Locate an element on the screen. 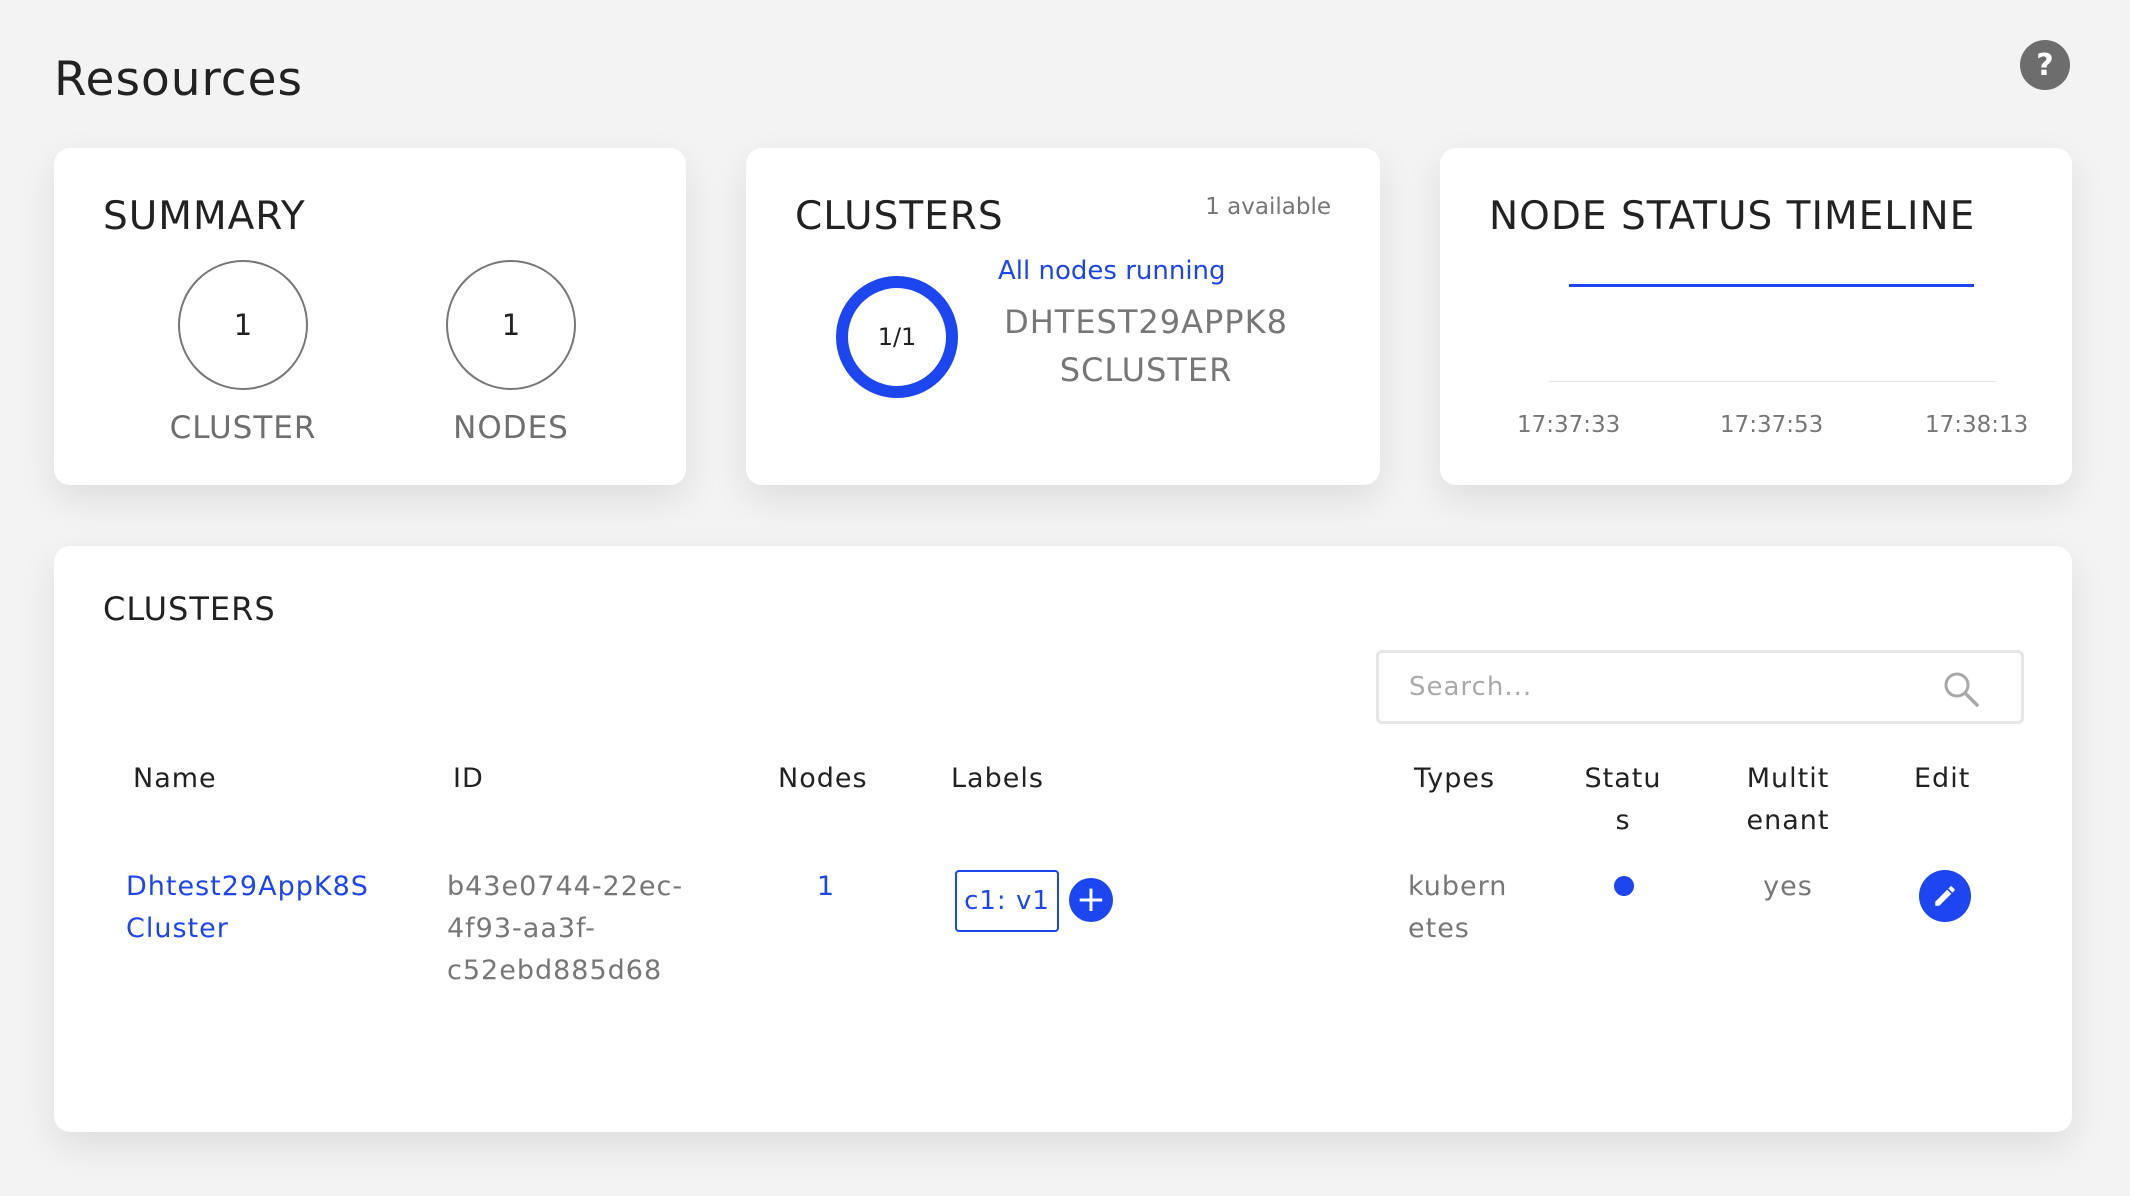  column-header-multitenant-line2: enant is located at coordinates (1788, 820).